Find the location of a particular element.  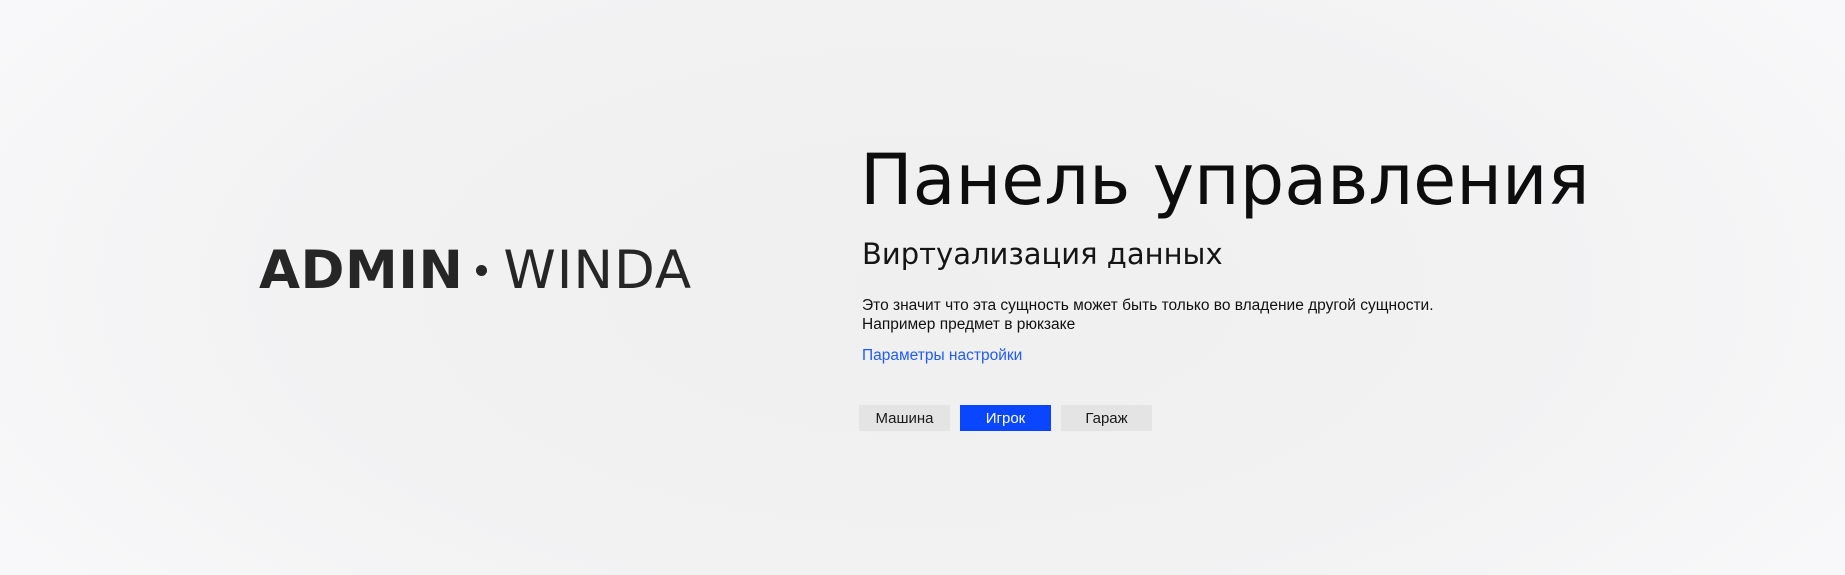

page-subtitle: Виртуализация данных is located at coordinates (1042, 254).